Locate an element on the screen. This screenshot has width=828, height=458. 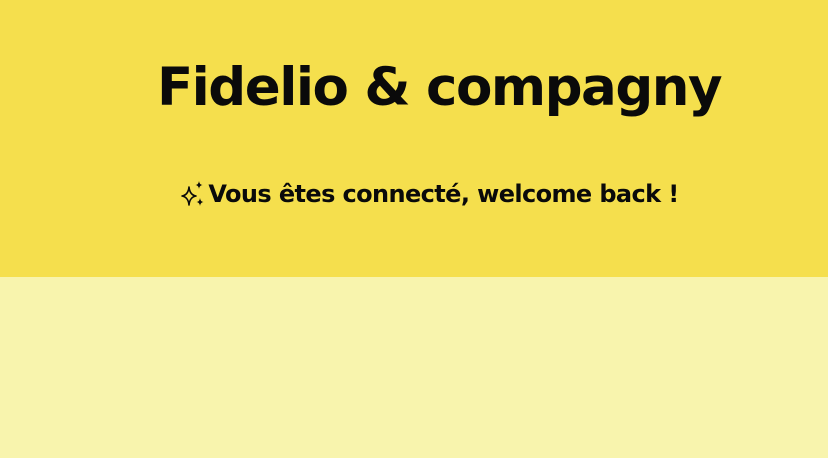
welcome-message-row: Vous êtes connecté, welcome back ! is located at coordinates (429, 194).